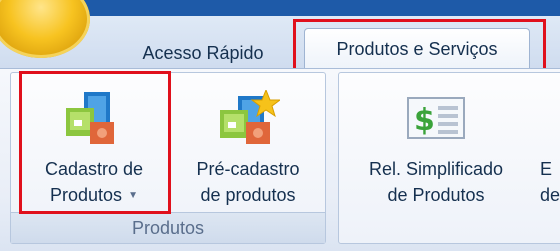 The image size is (560, 251). Describe the element at coordinates (436, 120) in the screenshot. I see `money-report-icon: $` at that location.